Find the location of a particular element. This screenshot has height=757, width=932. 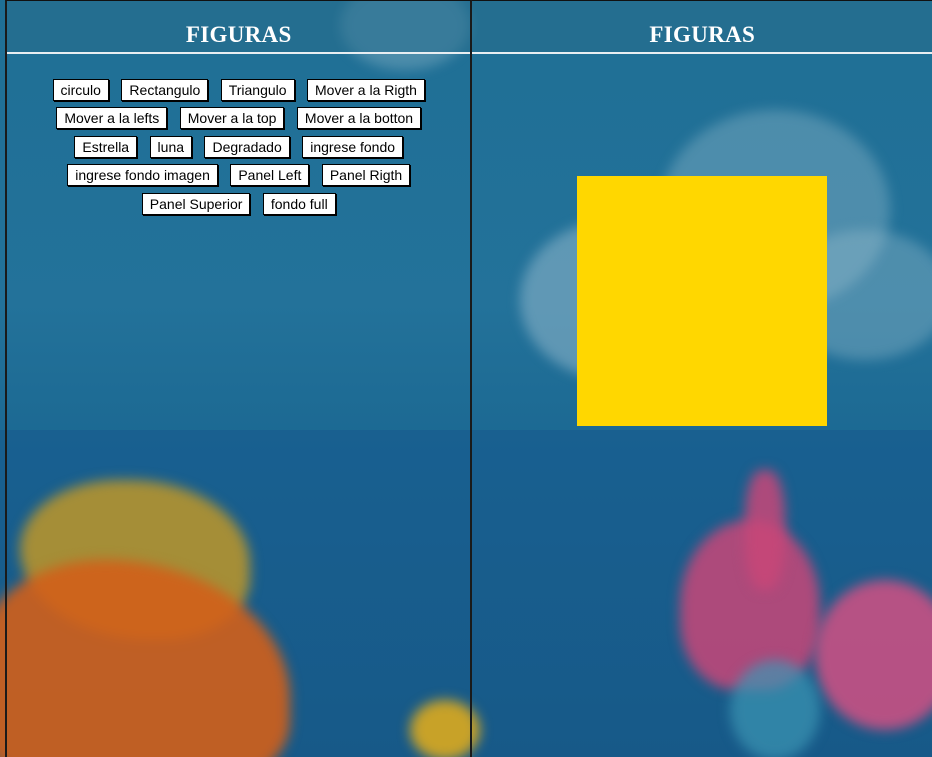

left-panel-header: FIGURAS is located at coordinates (239, 27).